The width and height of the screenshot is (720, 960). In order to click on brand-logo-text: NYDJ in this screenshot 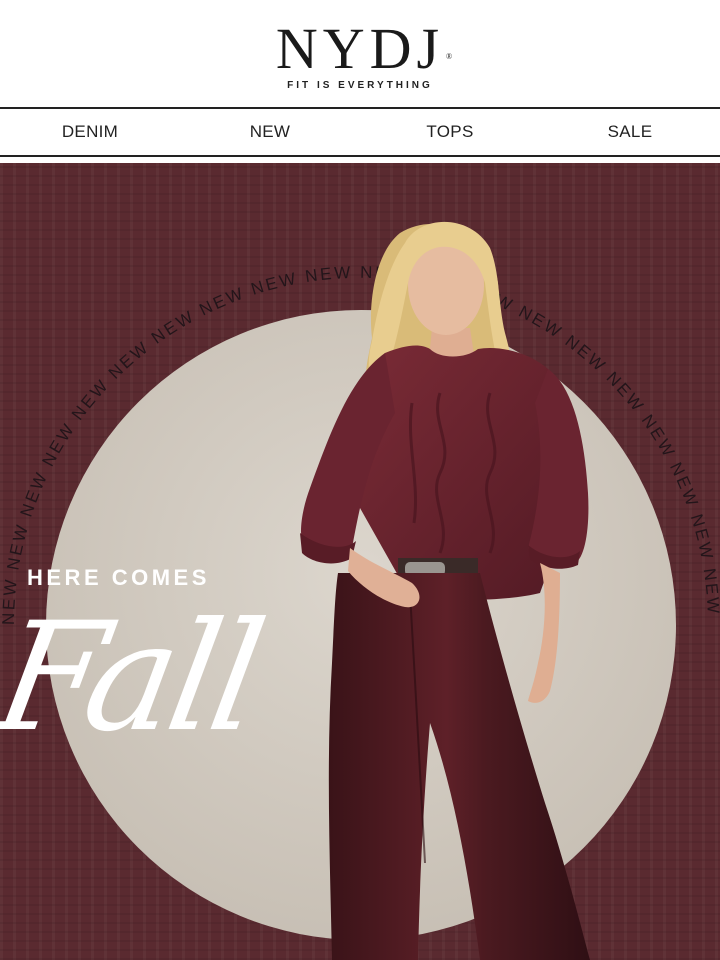, I will do `click(360, 48)`.